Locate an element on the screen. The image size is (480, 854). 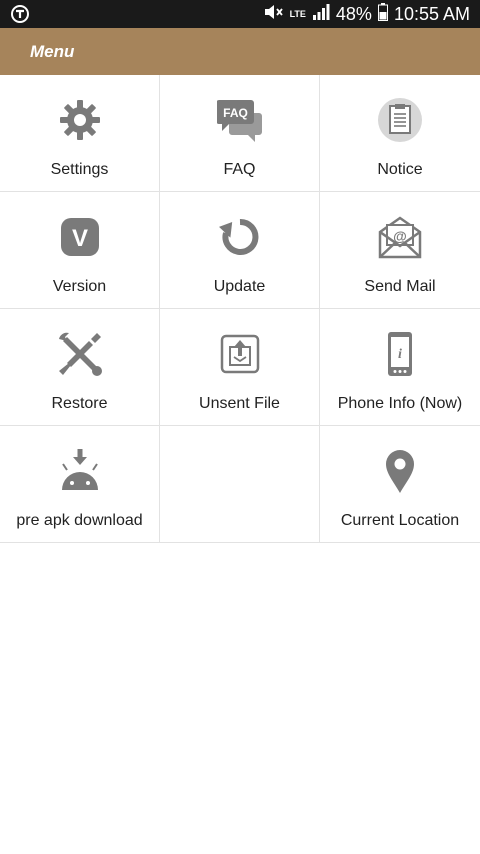
tools-icon is located at coordinates (80, 354).